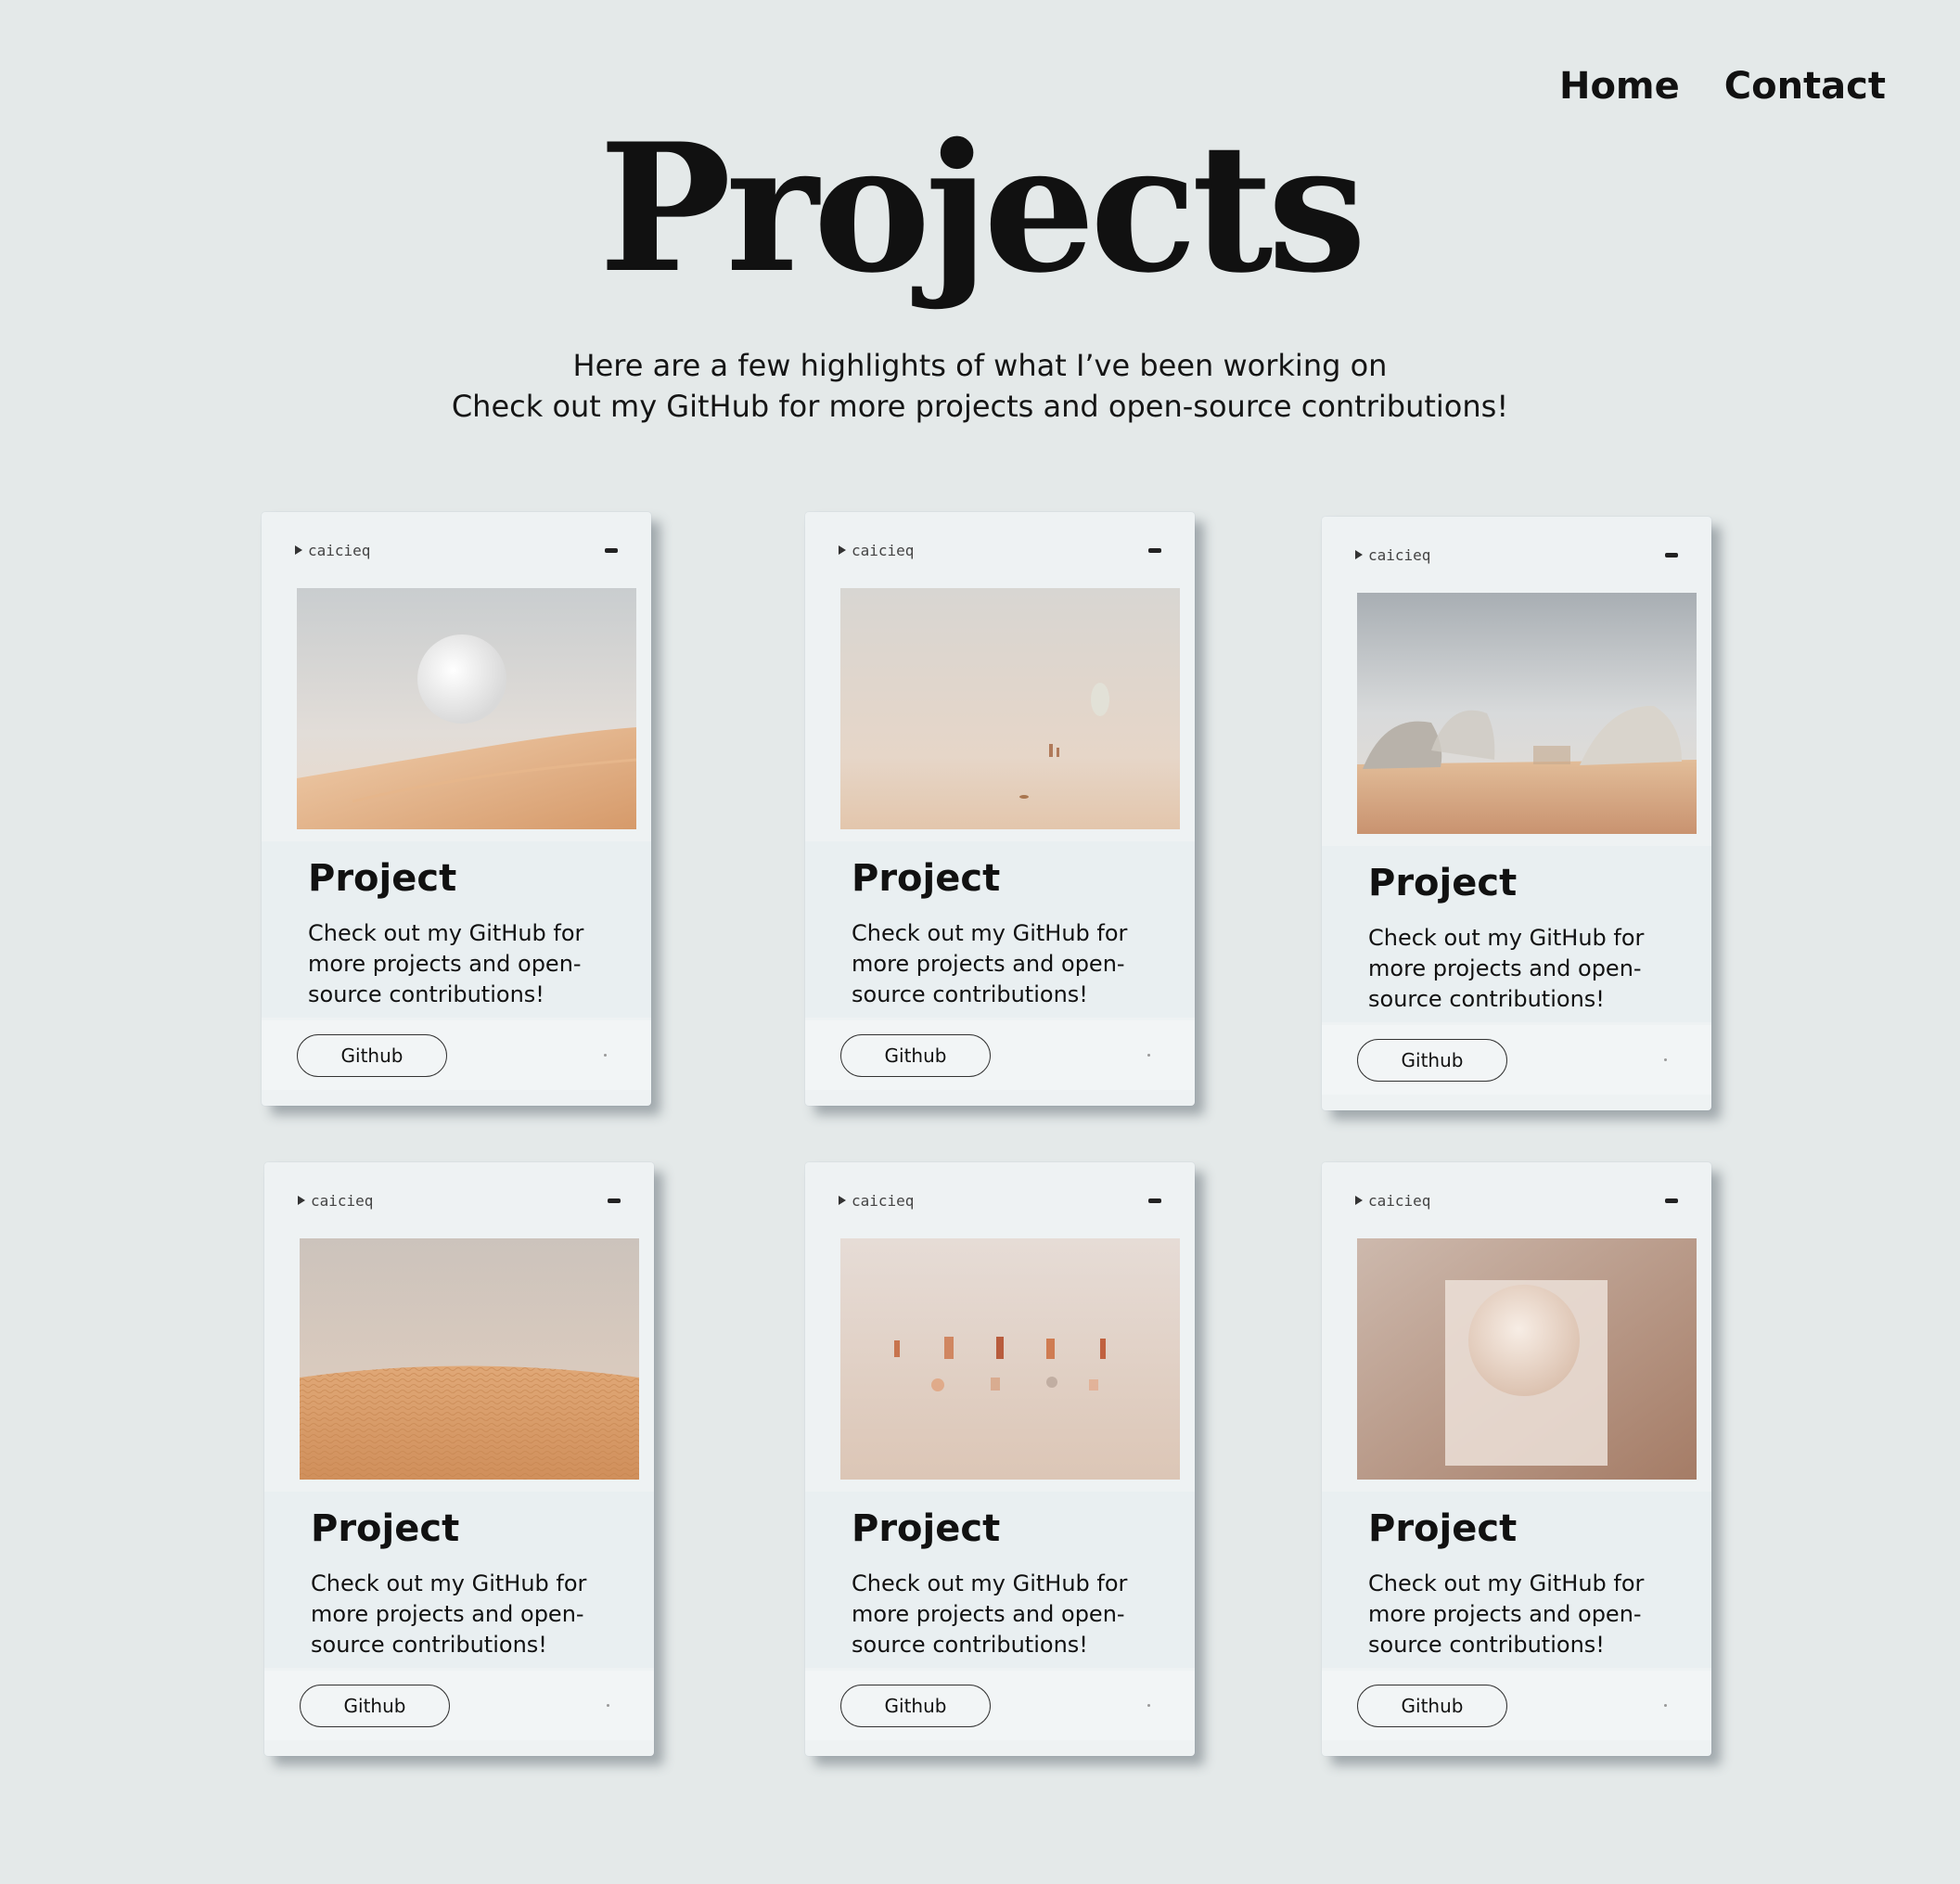 This screenshot has width=1960, height=1884. I want to click on project-image-hazy-desert, so click(1010, 708).